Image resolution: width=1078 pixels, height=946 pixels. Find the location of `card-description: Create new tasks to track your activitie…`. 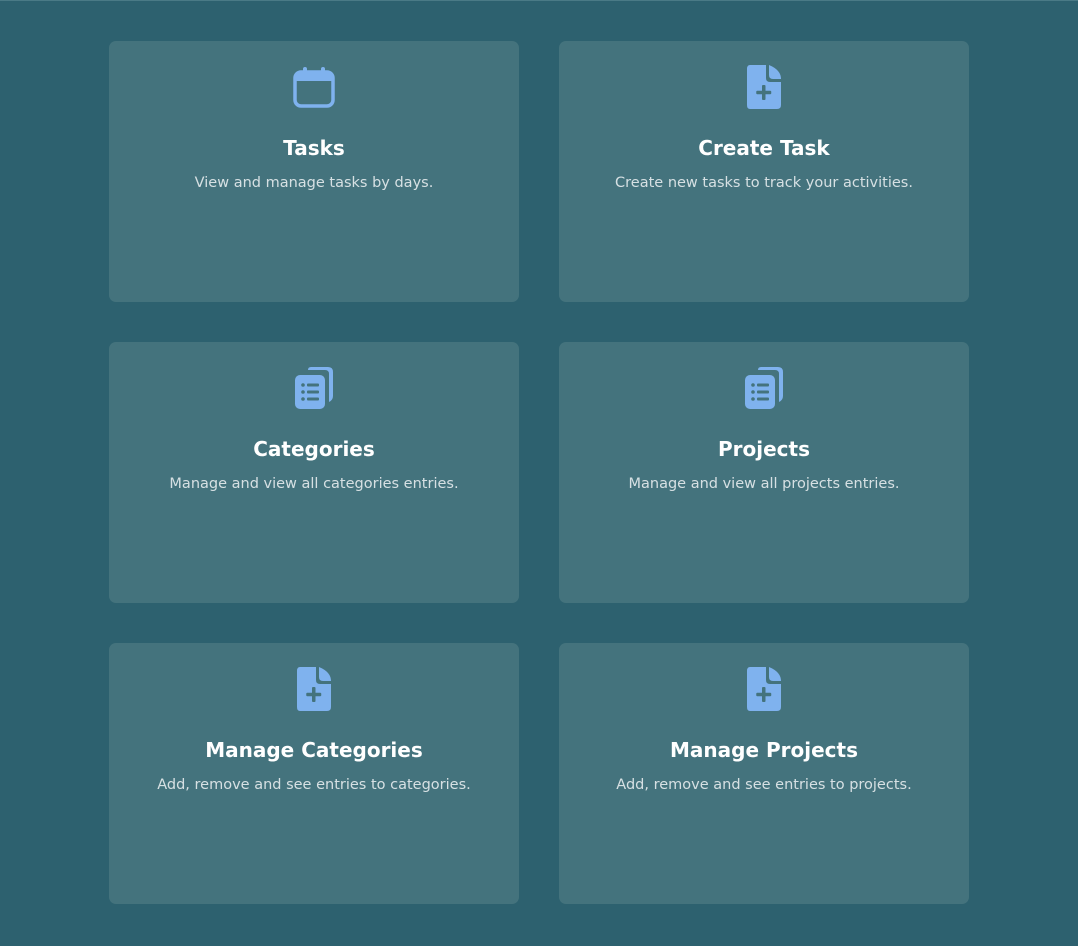

card-description: Create new tasks to track your activitie… is located at coordinates (764, 183).